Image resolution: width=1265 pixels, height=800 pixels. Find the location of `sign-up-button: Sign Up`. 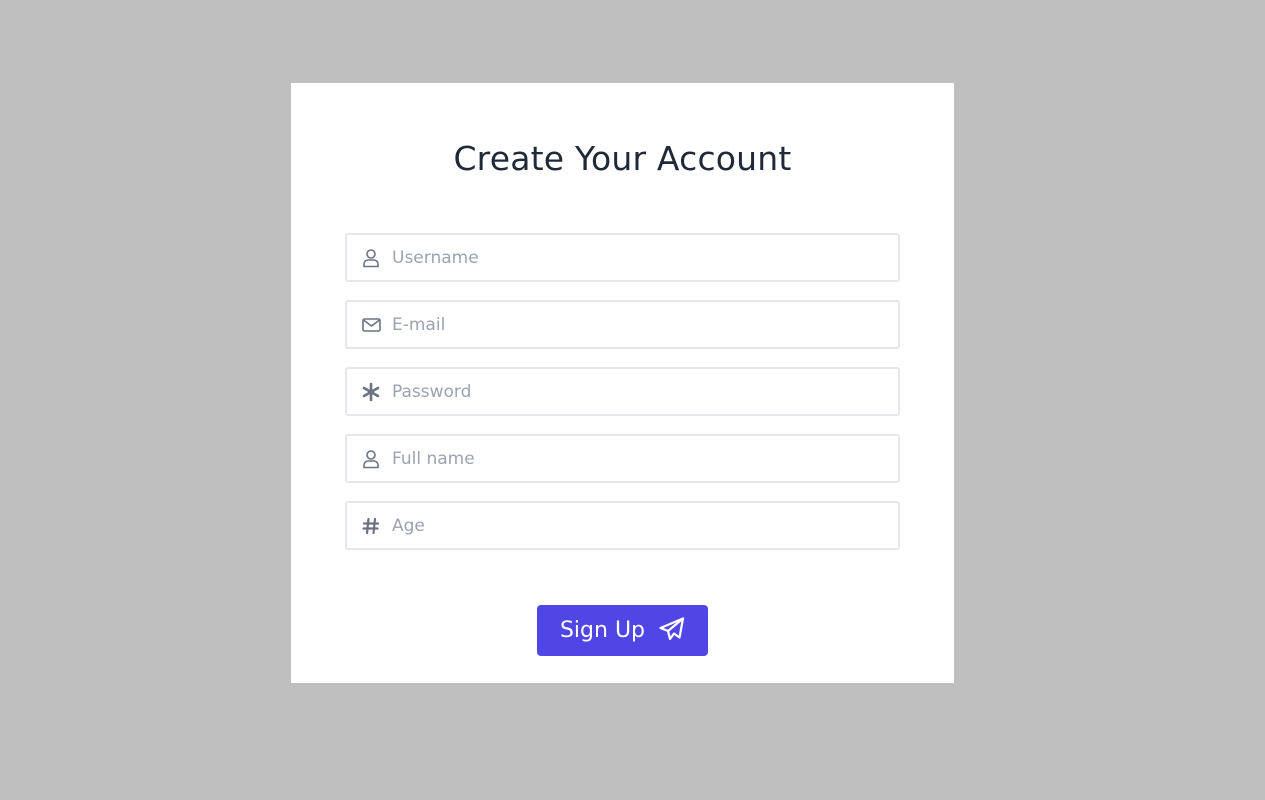

sign-up-button: Sign Up is located at coordinates (622, 630).